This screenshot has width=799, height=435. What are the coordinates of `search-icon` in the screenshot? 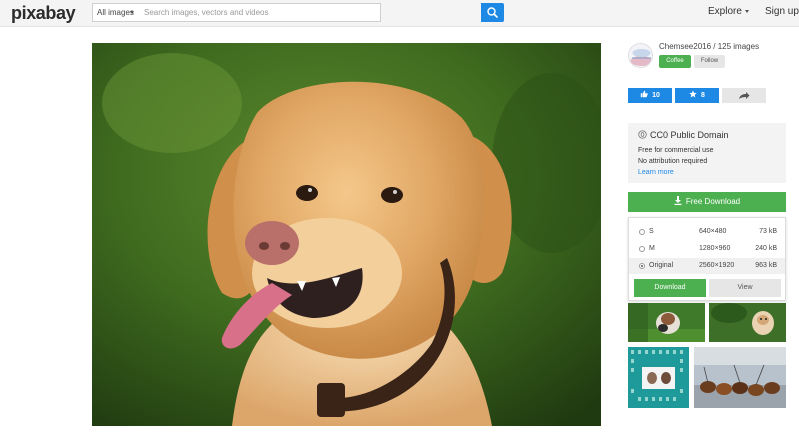 It's located at (492, 12).